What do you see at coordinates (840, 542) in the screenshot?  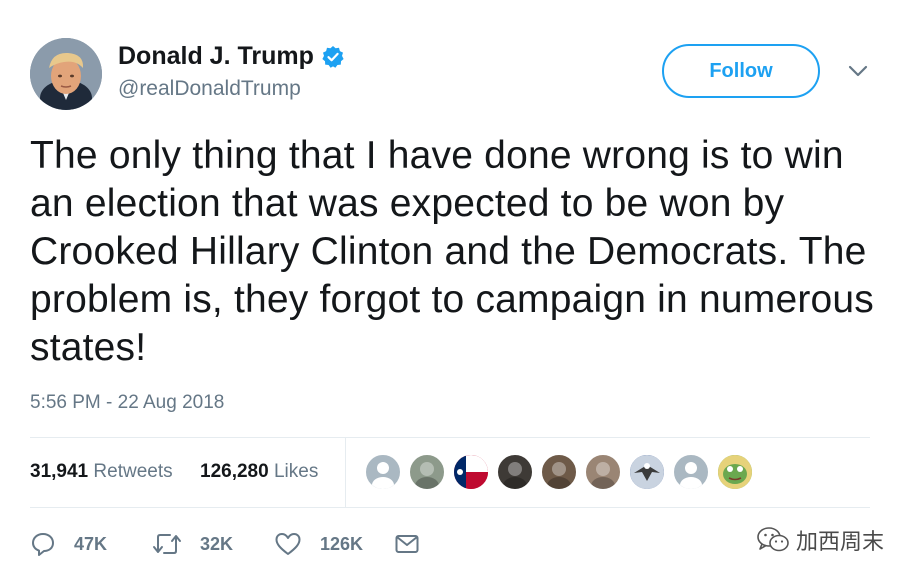 I see `watermark-text: 加西周末` at bounding box center [840, 542].